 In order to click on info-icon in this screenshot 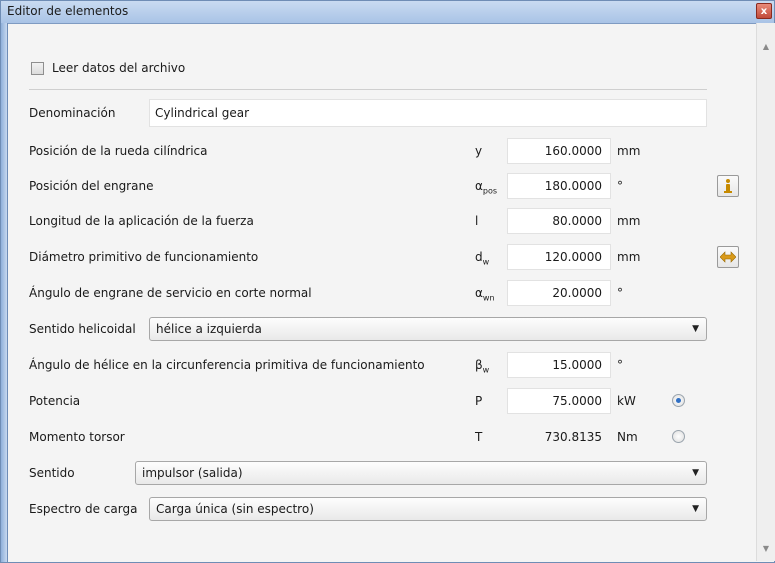, I will do `click(728, 186)`.